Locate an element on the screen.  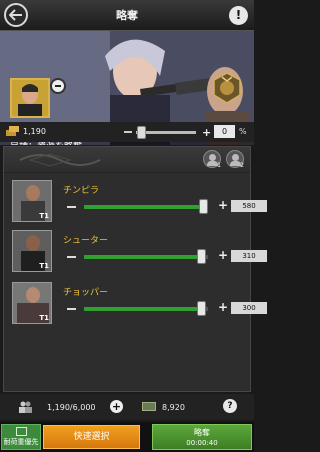
resource-percent-input: 0 is located at coordinates (224, 131).